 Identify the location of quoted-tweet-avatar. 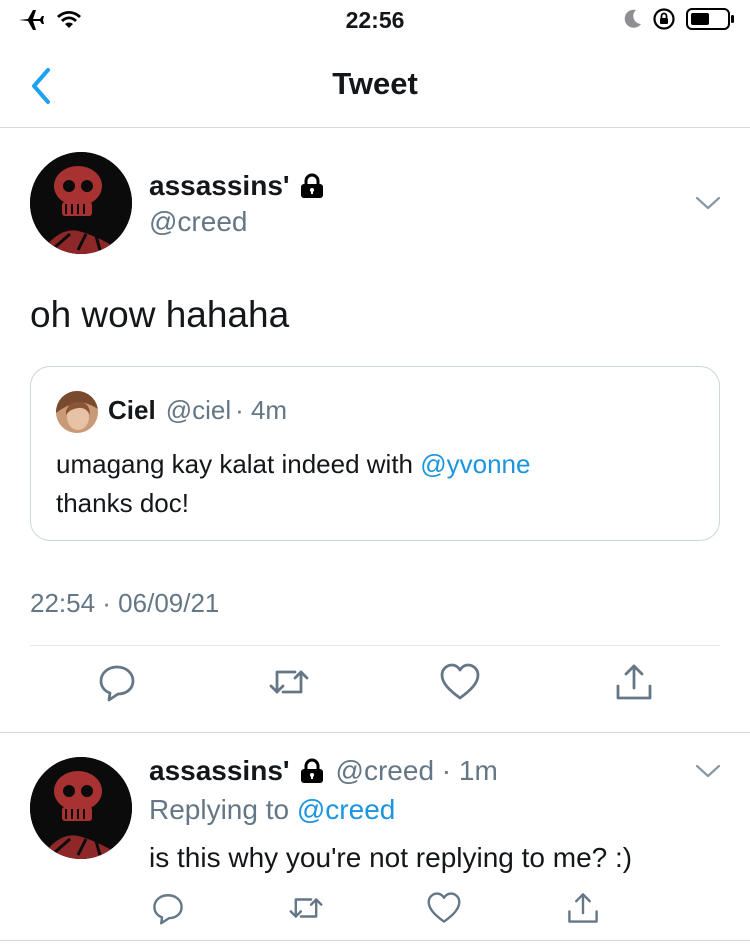
(77, 412).